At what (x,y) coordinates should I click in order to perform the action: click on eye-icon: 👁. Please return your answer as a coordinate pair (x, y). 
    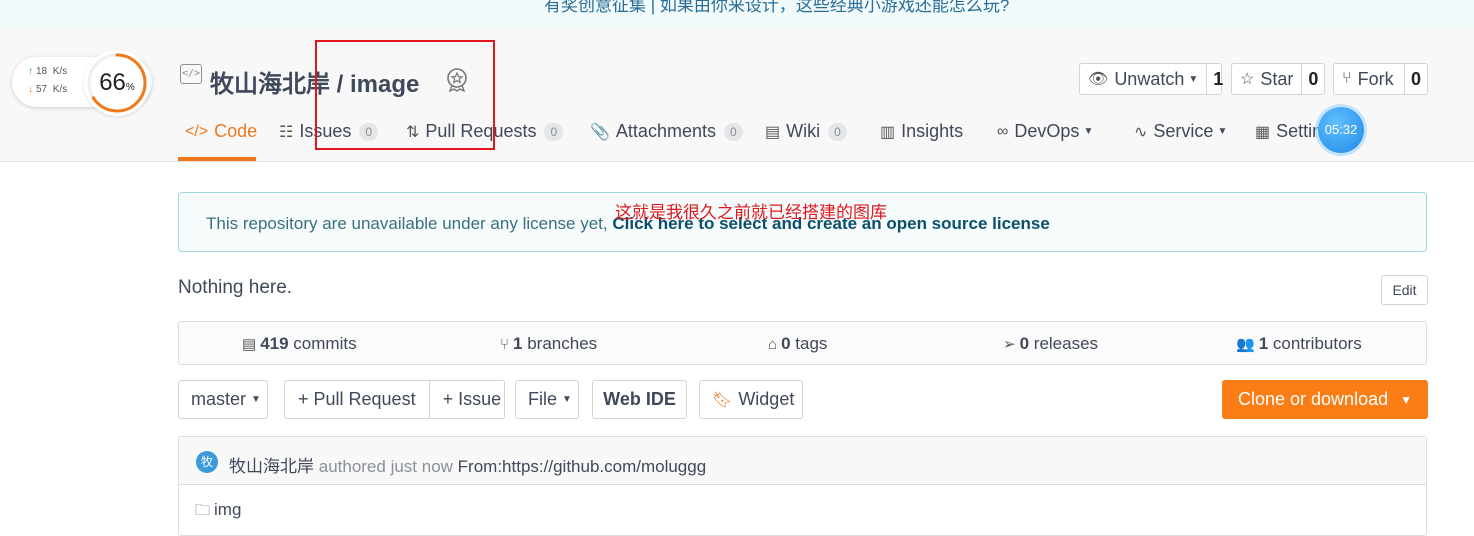
    Looking at the image, I should click on (1098, 79).